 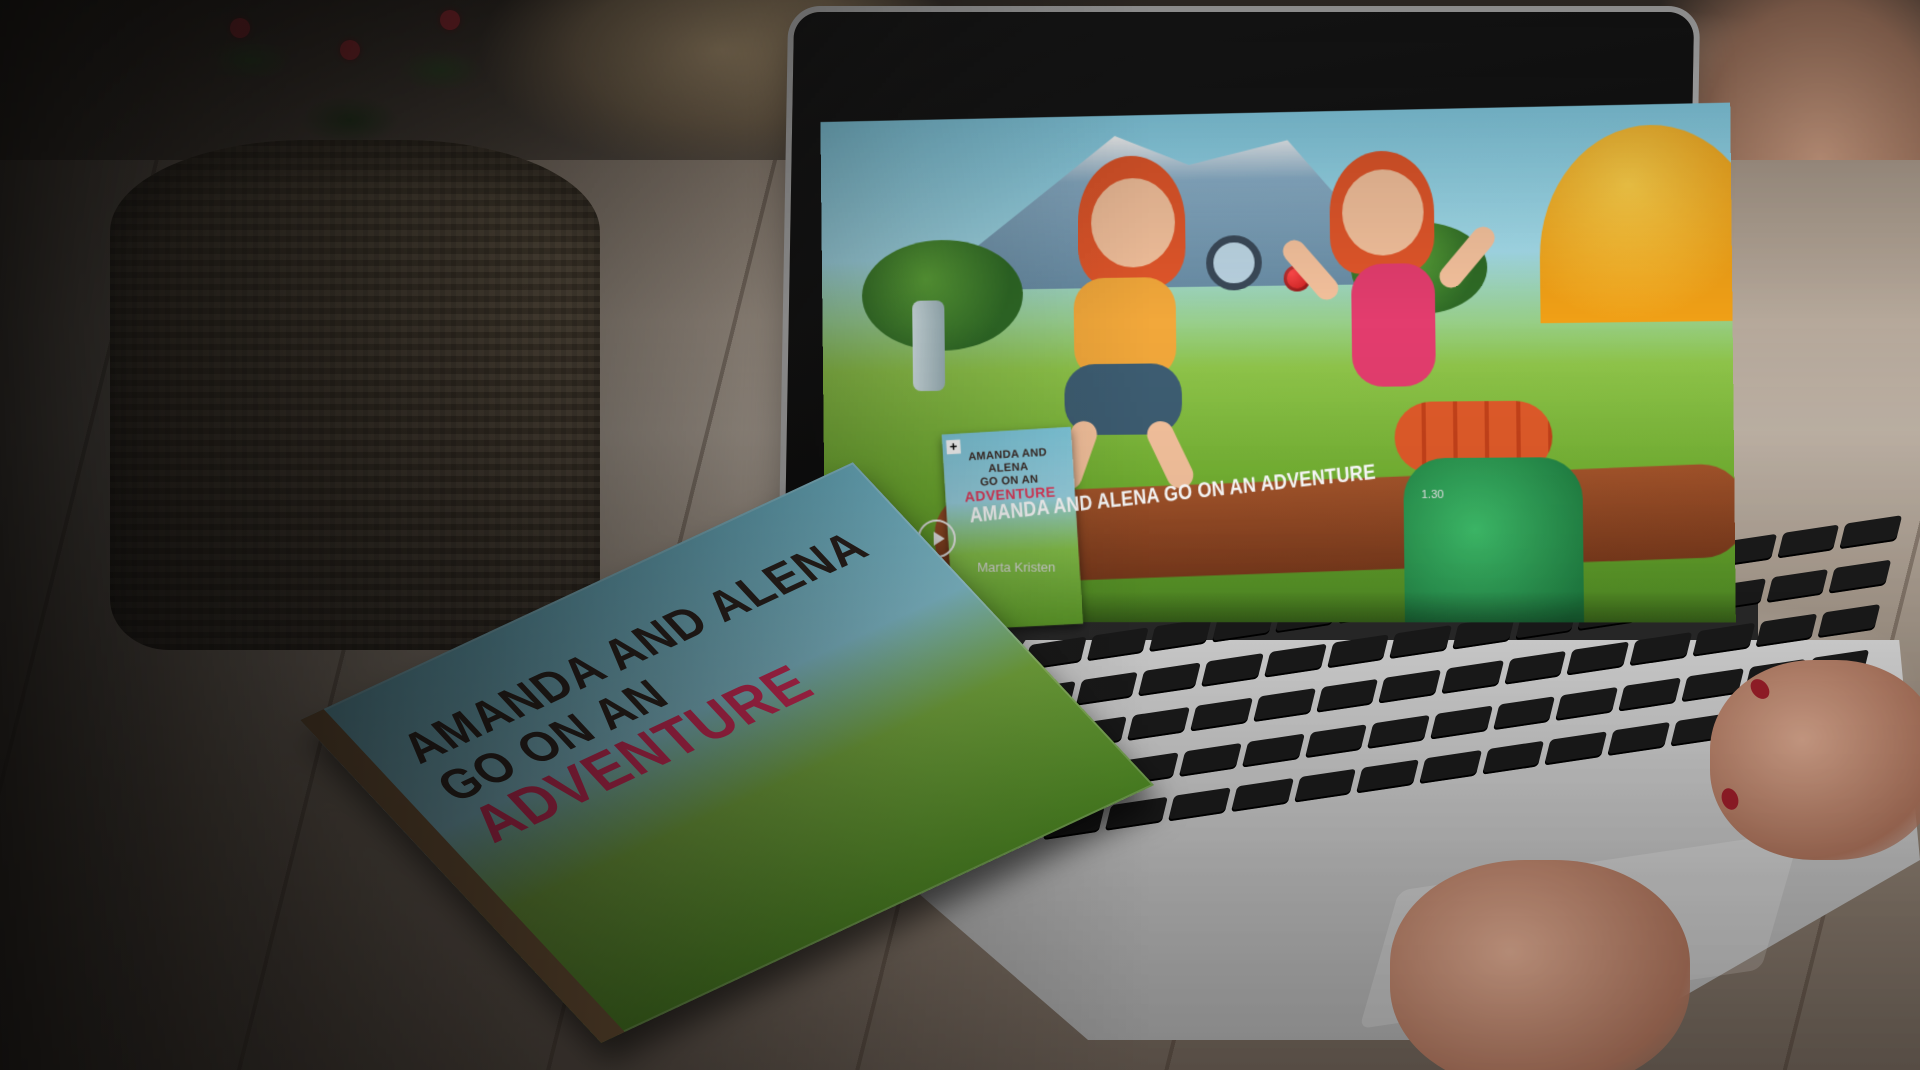 I want to click on right-hand, so click(x=1815, y=760).